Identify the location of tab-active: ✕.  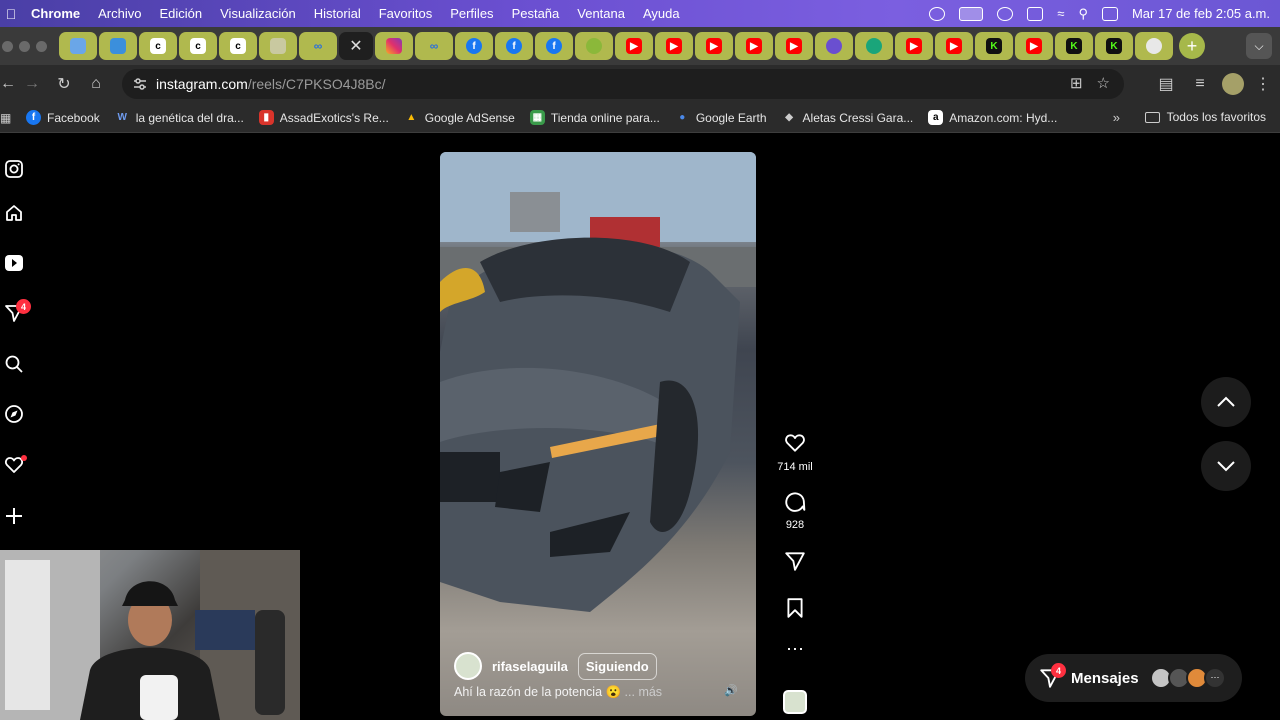
(356, 46).